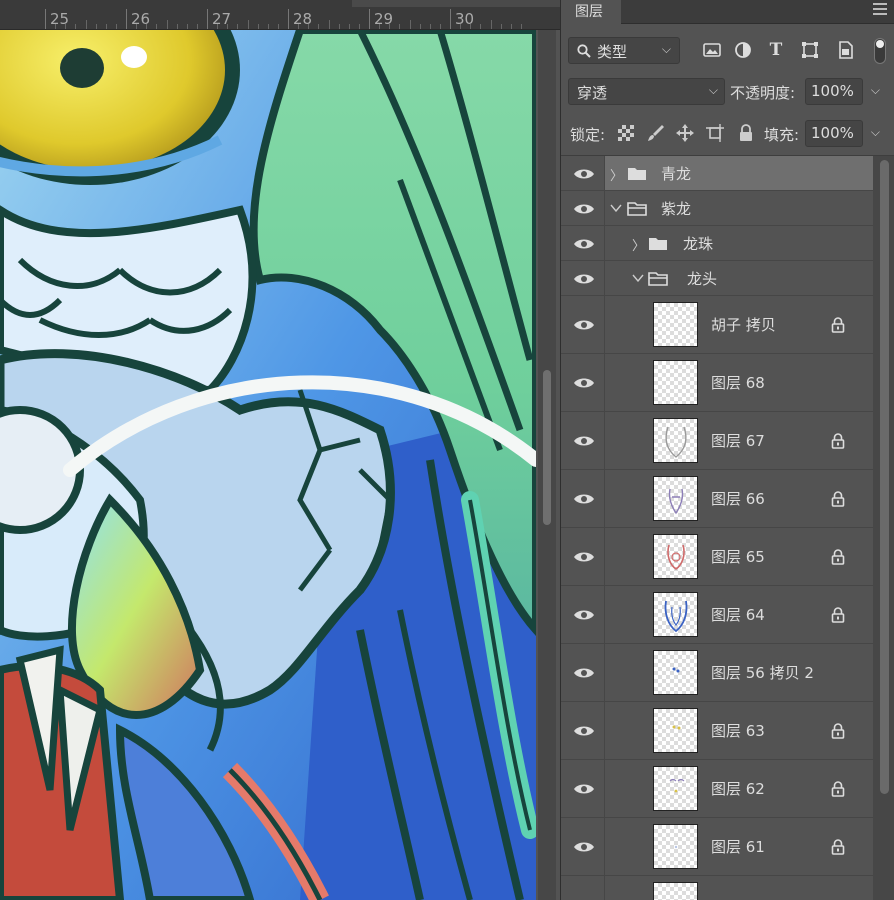 This screenshot has height=900, width=894. Describe the element at coordinates (676, 174) in the screenshot. I see `layer-name: 青龙` at that location.